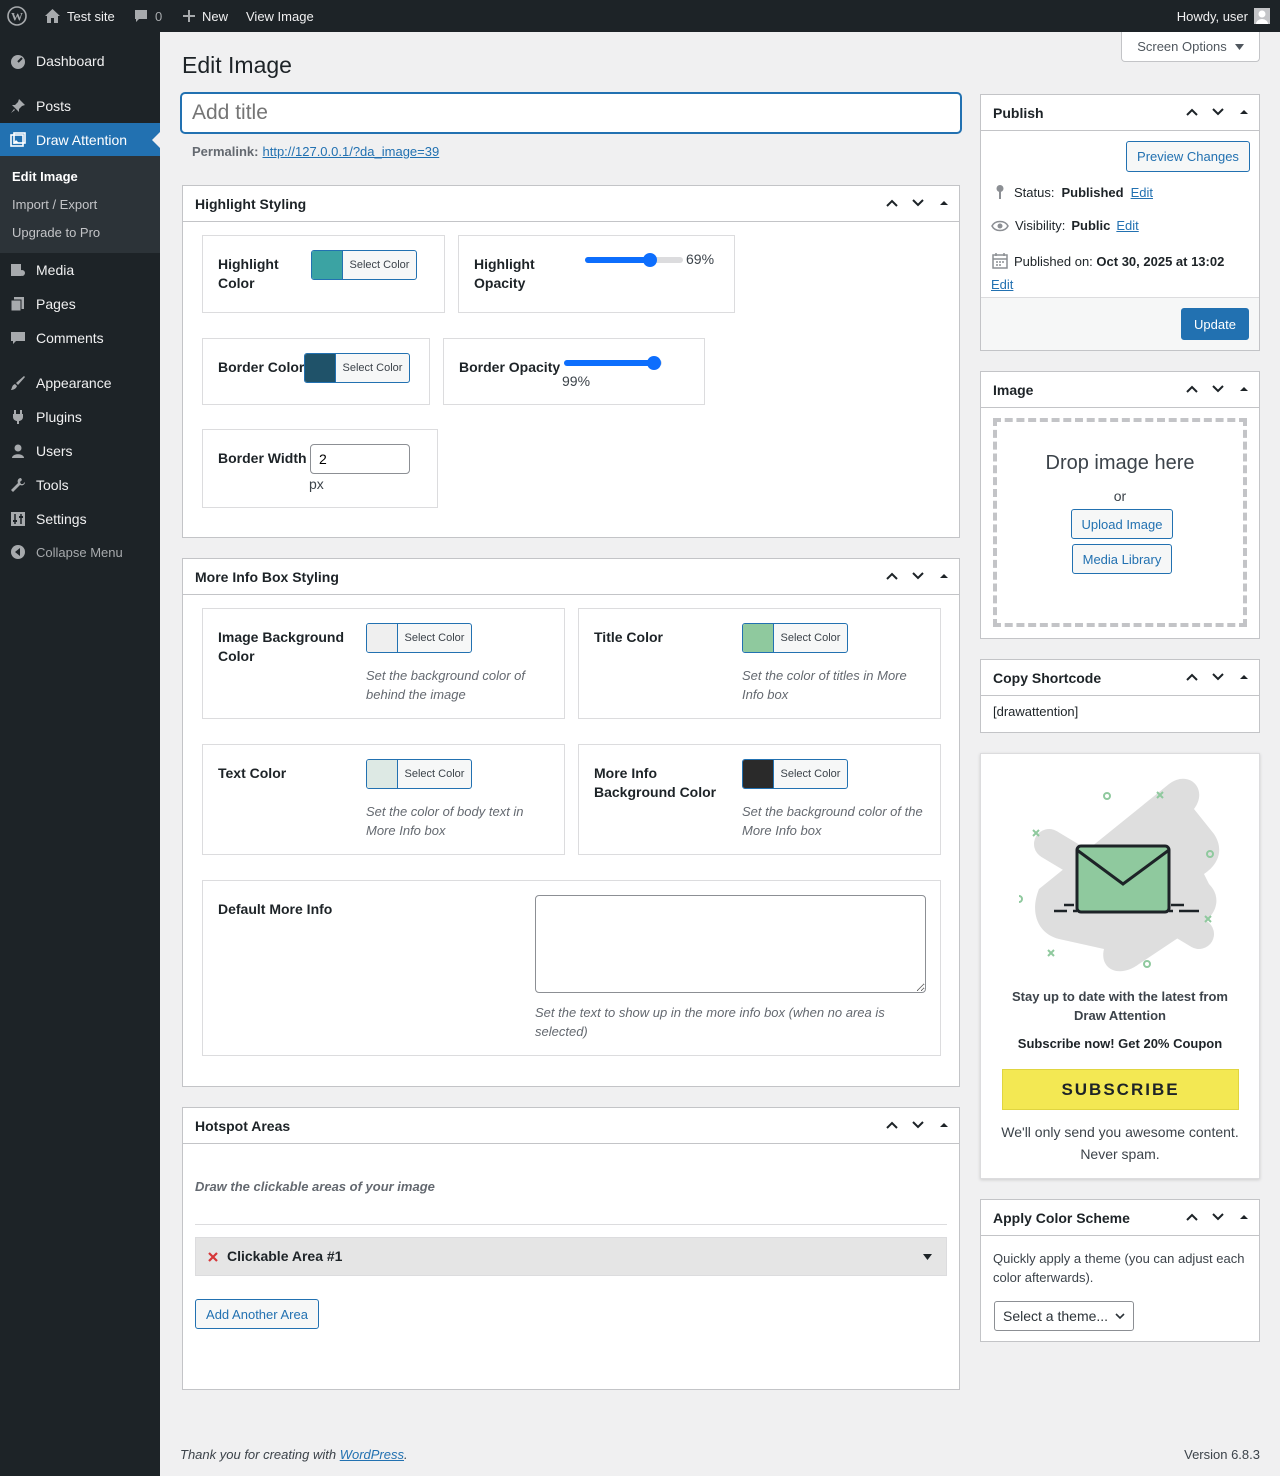 This screenshot has width=1280, height=1476. Describe the element at coordinates (613, 363) in the screenshot. I see `border-opacity-slider` at that location.